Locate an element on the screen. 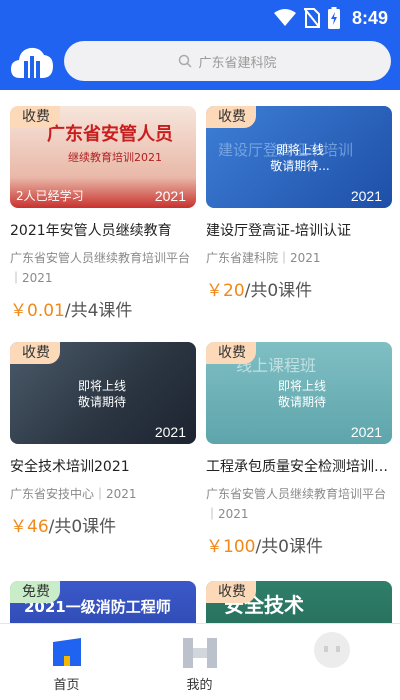 This screenshot has height=700, width=400. course-title: 工程承包质量安全检测培训2021 is located at coordinates (299, 467).